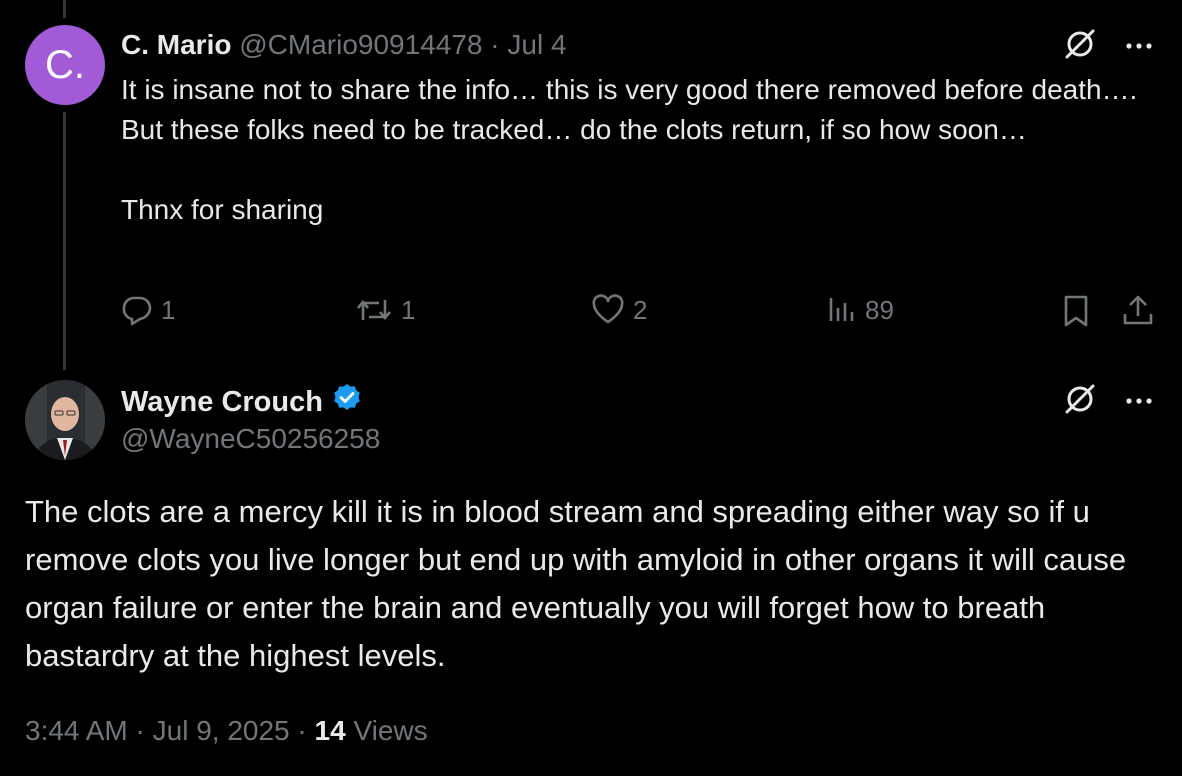 This screenshot has height=776, width=1182. Describe the element at coordinates (608, 310) in the screenshot. I see `like-icon` at that location.